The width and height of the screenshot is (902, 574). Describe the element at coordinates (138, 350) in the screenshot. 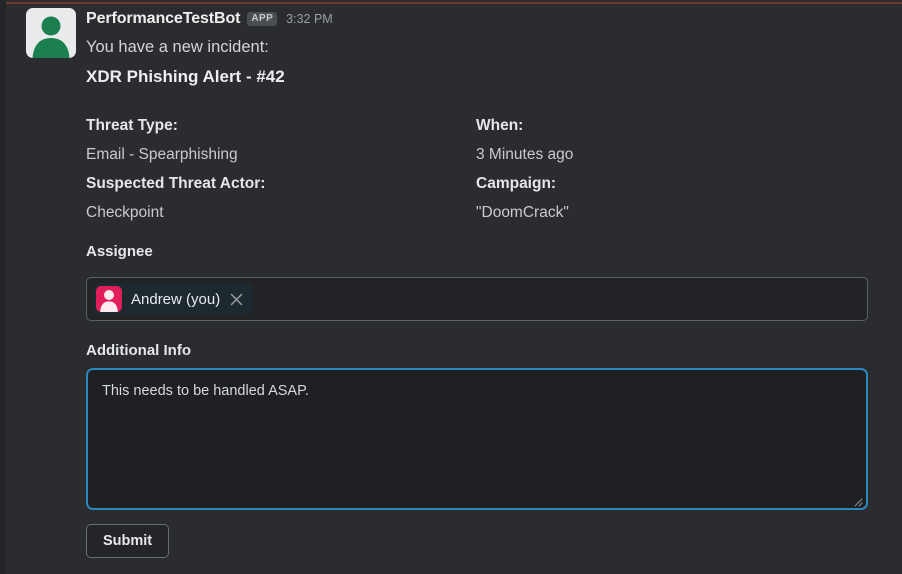

I see `additional-info-label: Additional Info` at that location.